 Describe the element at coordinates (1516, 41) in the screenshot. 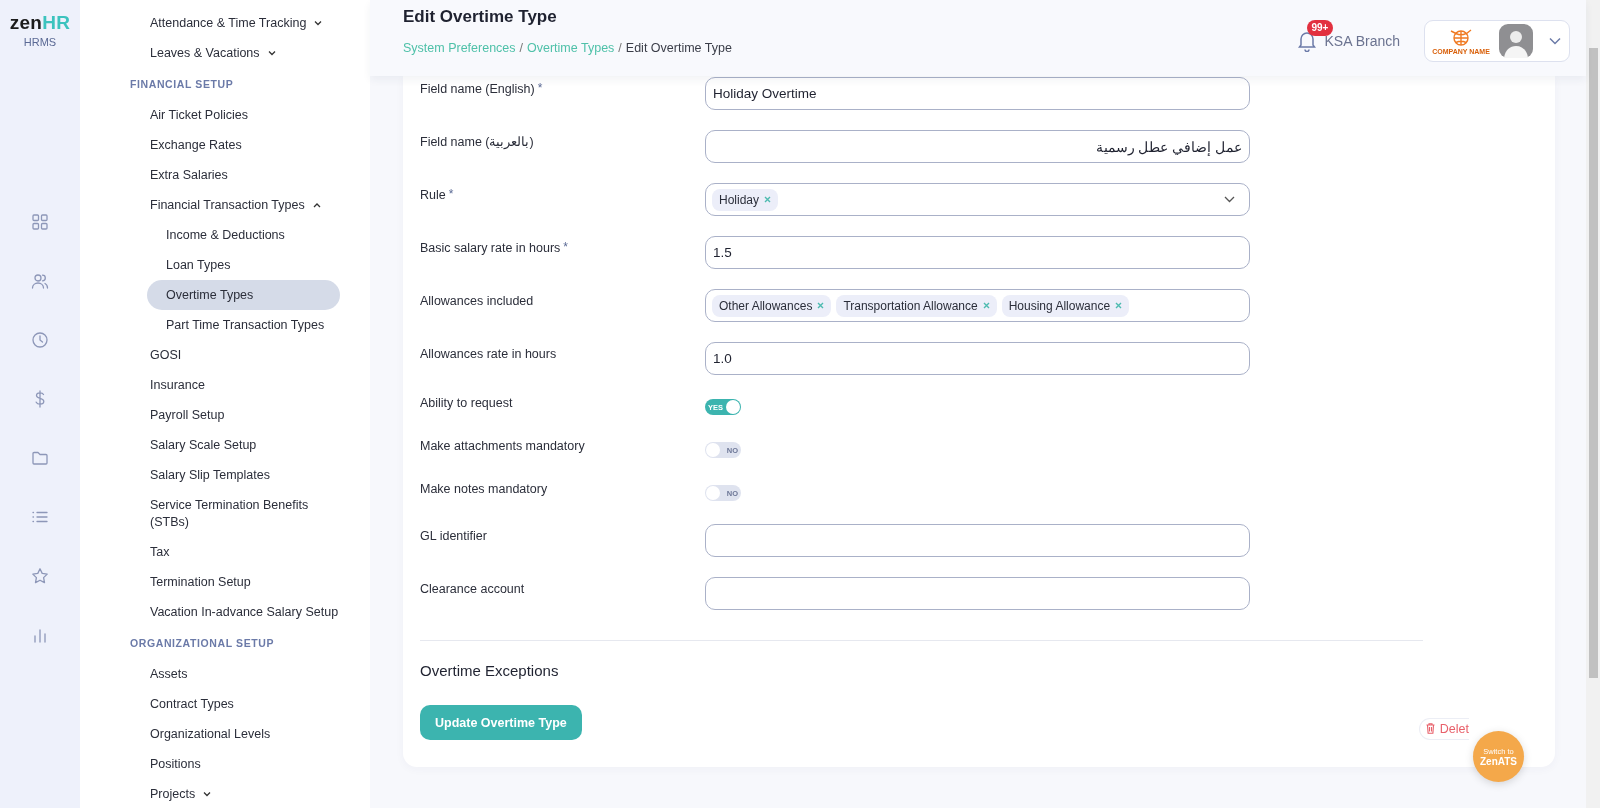

I see `avatar-icon` at that location.